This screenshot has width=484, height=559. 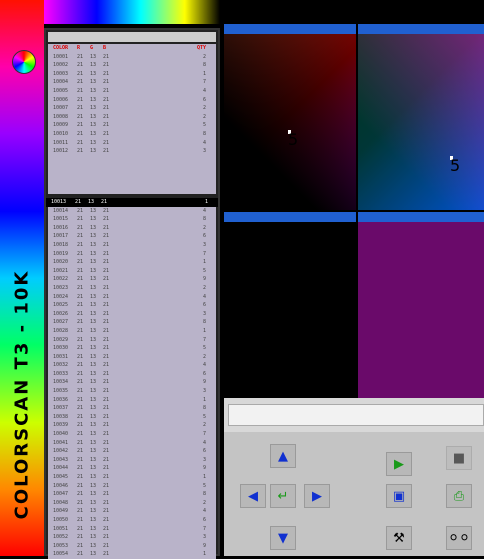 I want to click on save-button: ▣, so click(x=399, y=496).